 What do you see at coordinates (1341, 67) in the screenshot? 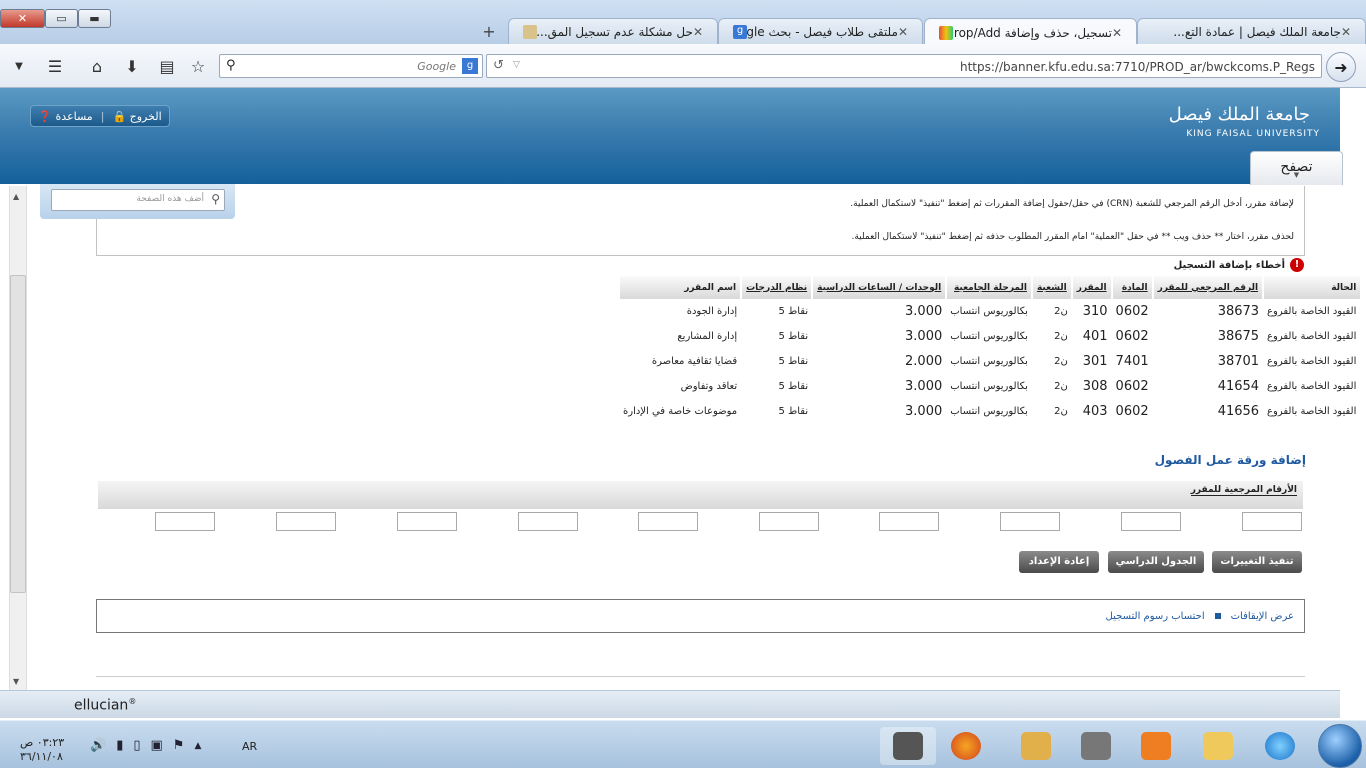
I see `go-arrow-icon: ➜` at bounding box center [1341, 67].